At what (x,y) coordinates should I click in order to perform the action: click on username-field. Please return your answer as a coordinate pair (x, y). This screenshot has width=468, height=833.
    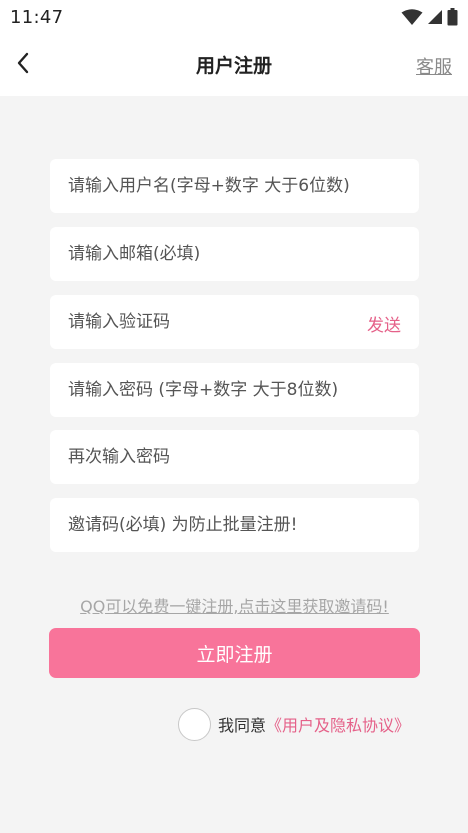
    Looking at the image, I should click on (234, 186).